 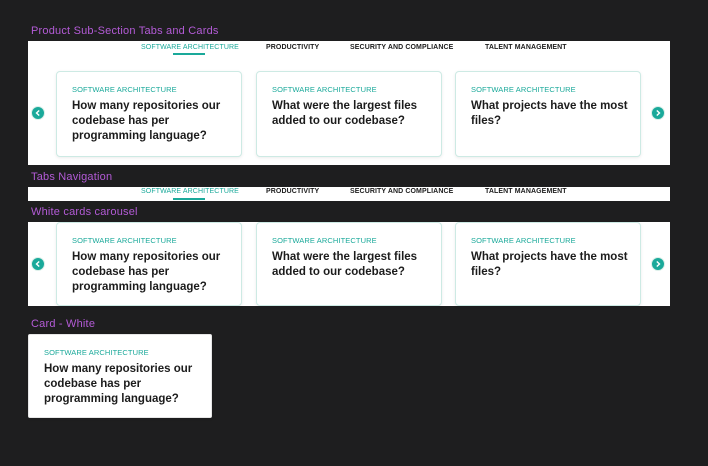 What do you see at coordinates (72, 177) in the screenshot?
I see `frame-label-tabs-navigation: Tabs Navigation` at bounding box center [72, 177].